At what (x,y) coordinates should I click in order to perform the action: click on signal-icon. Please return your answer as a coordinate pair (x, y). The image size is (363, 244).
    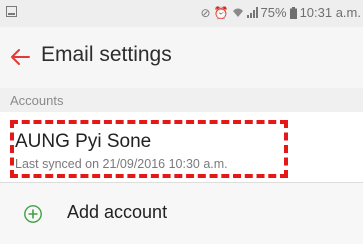
    Looking at the image, I should click on (252, 12).